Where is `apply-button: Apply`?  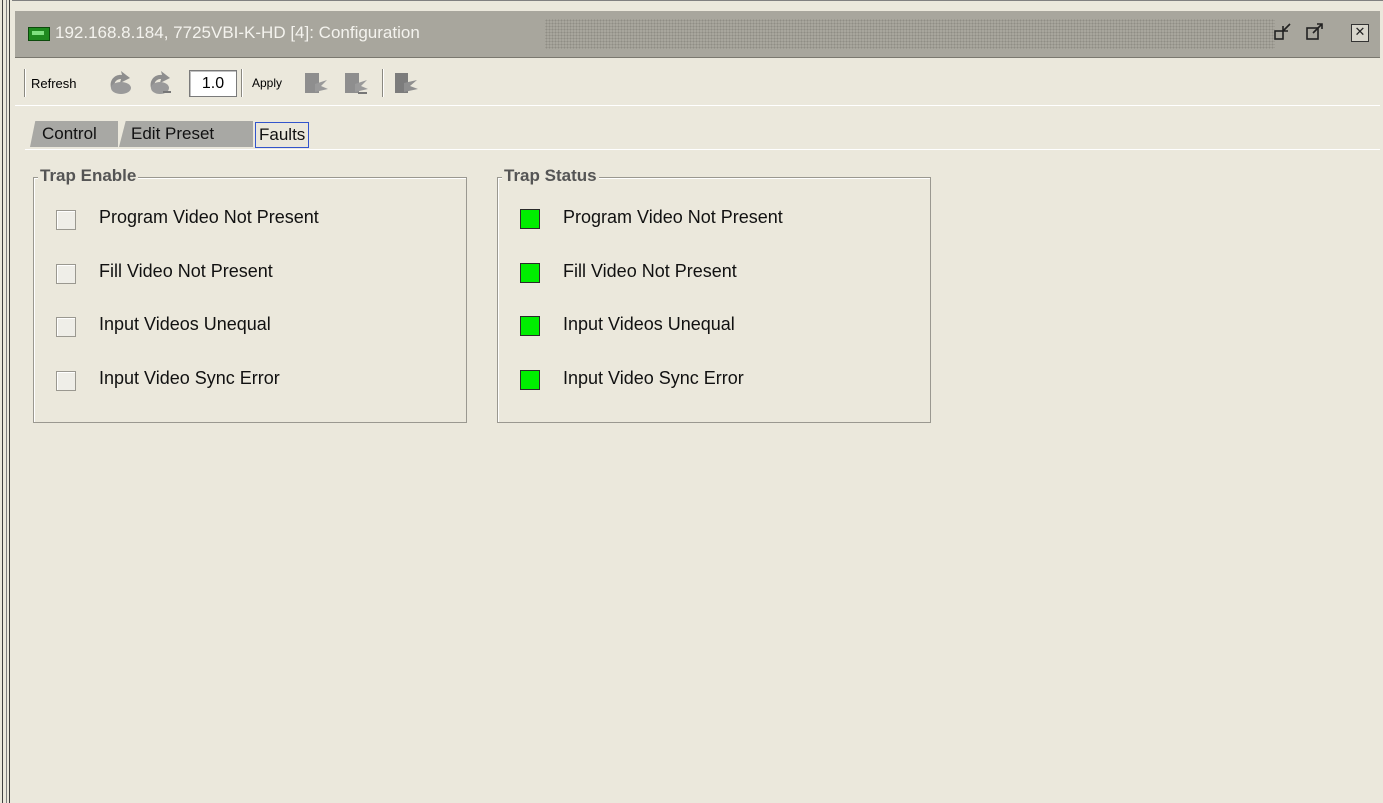
apply-button: Apply is located at coordinates (267, 83).